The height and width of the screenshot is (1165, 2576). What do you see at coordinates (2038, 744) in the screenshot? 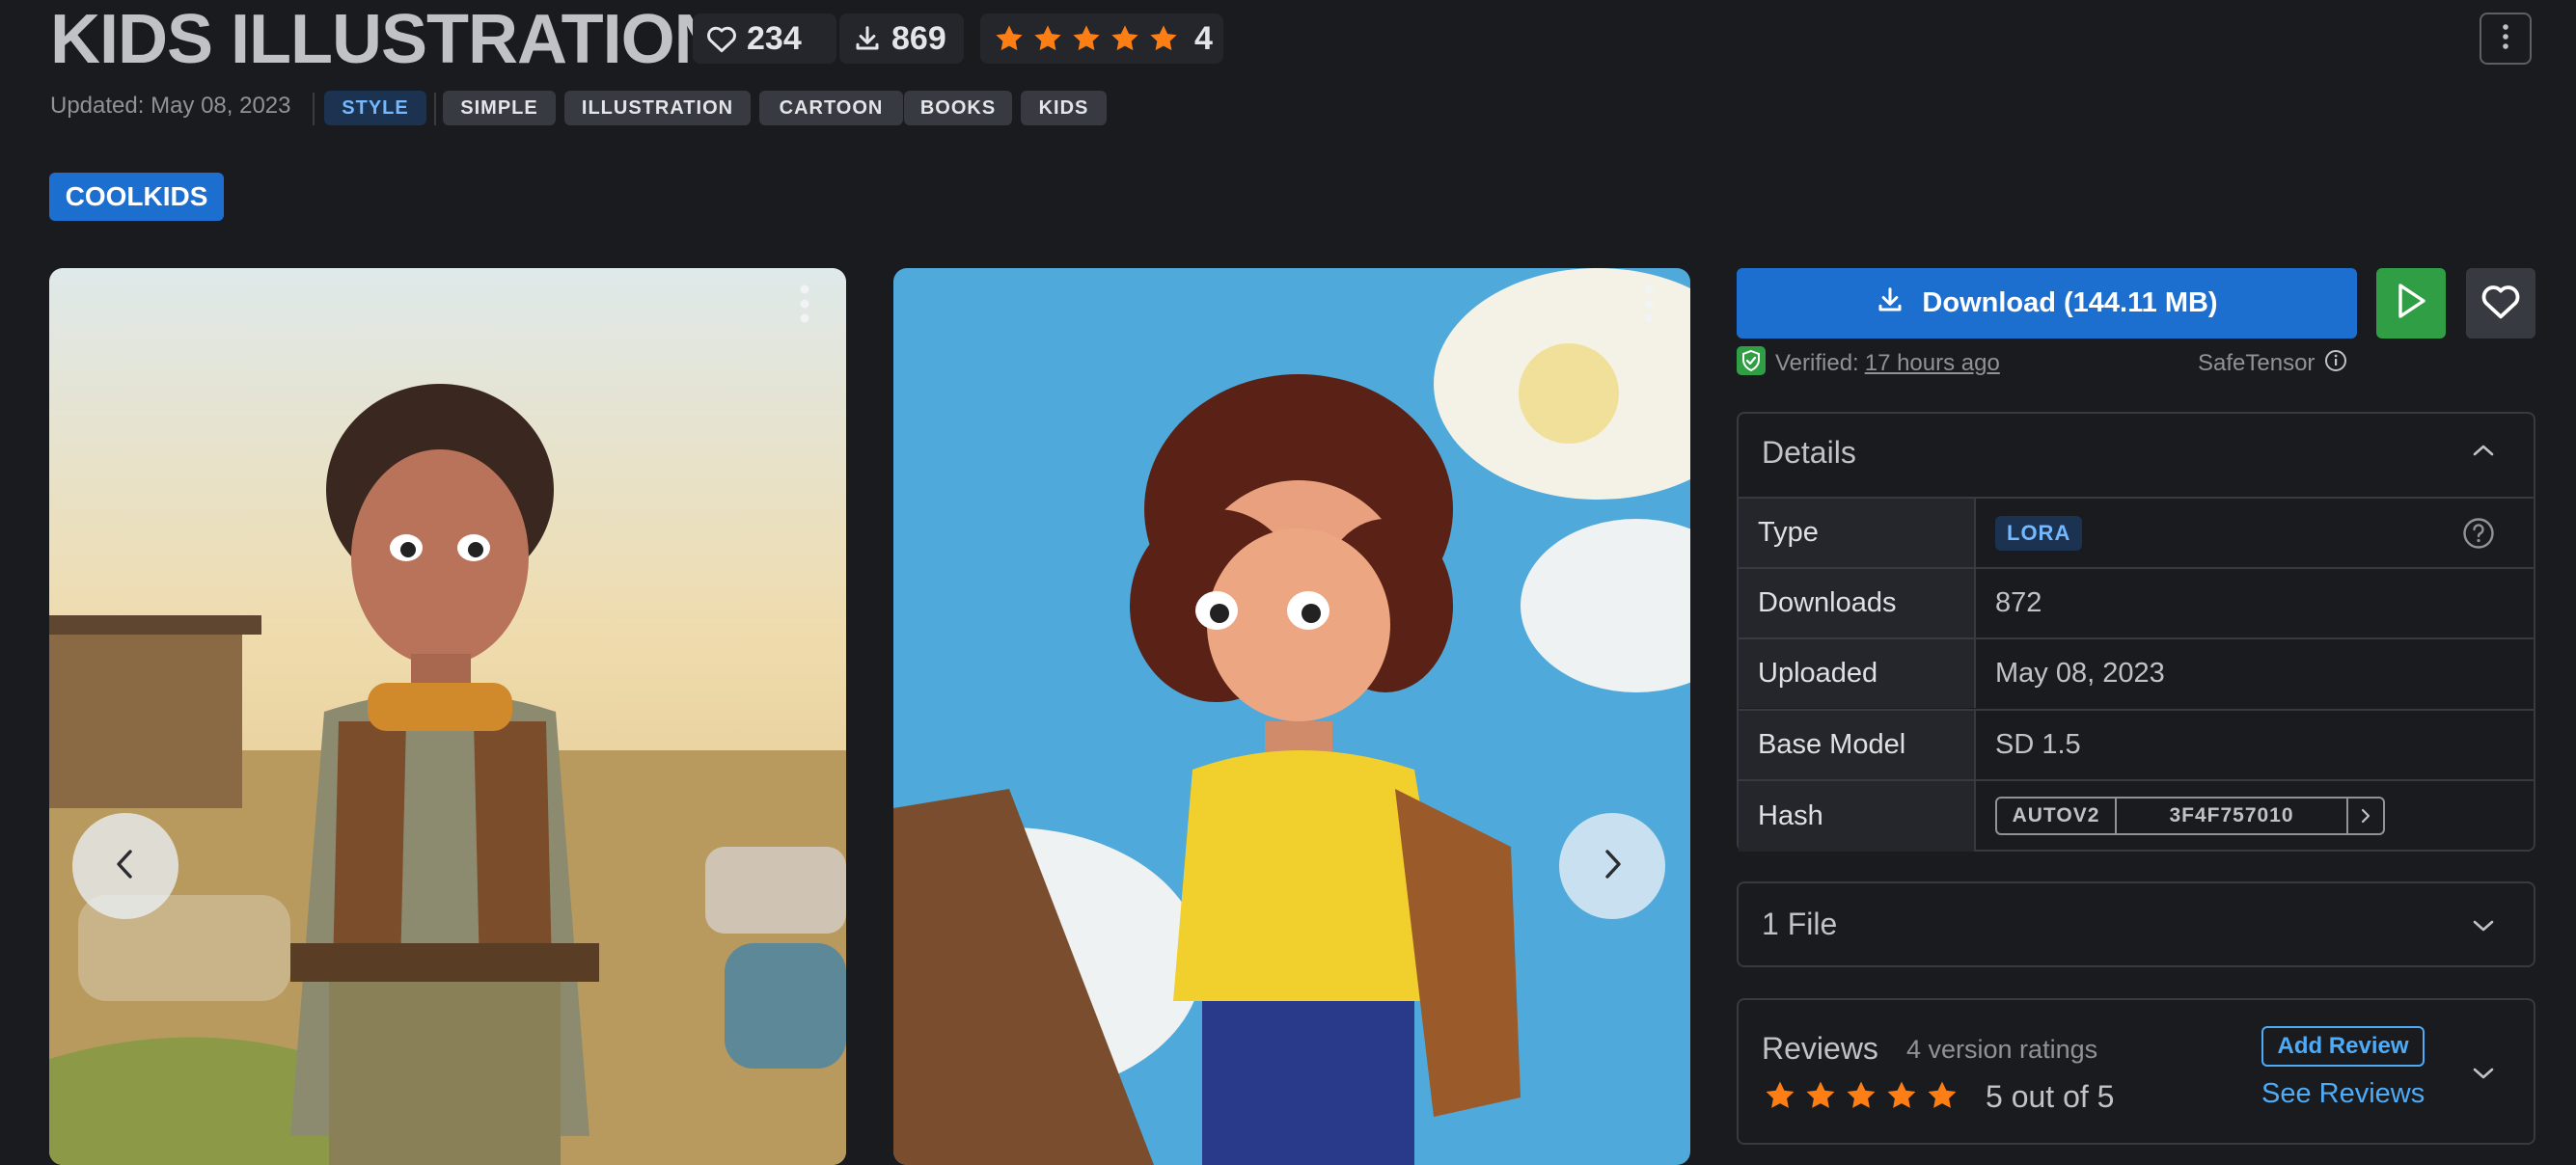
I see `row-value: SD 1.5` at bounding box center [2038, 744].